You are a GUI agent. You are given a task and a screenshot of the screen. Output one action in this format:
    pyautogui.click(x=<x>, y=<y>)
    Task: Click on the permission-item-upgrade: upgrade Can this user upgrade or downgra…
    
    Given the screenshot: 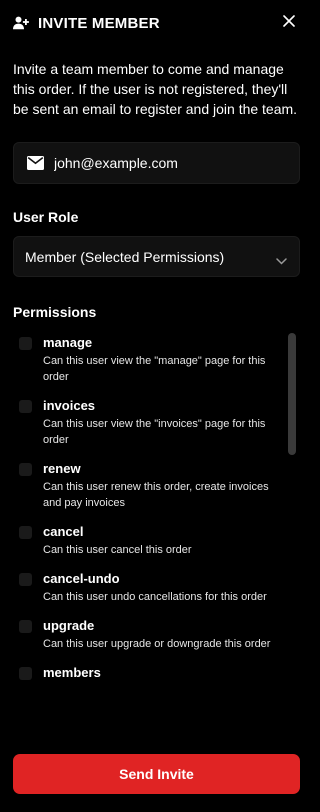 What is the action you would take?
    pyautogui.click(x=155, y=634)
    